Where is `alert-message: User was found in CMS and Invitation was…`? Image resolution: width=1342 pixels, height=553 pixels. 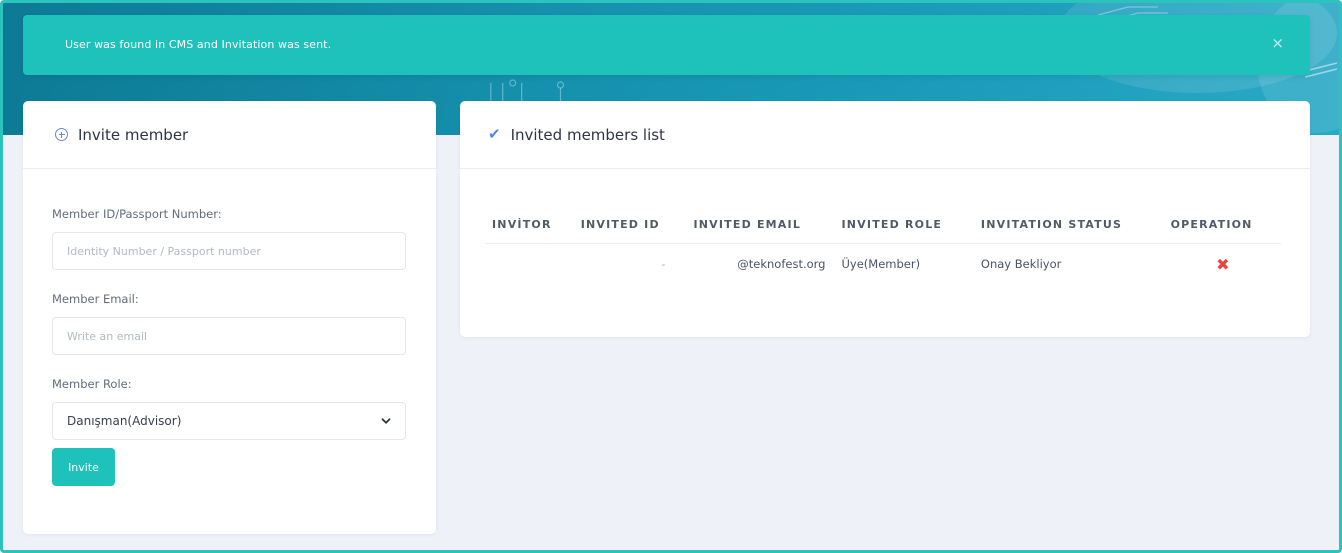
alert-message: User was found in CMS and Invitation was… is located at coordinates (198, 44).